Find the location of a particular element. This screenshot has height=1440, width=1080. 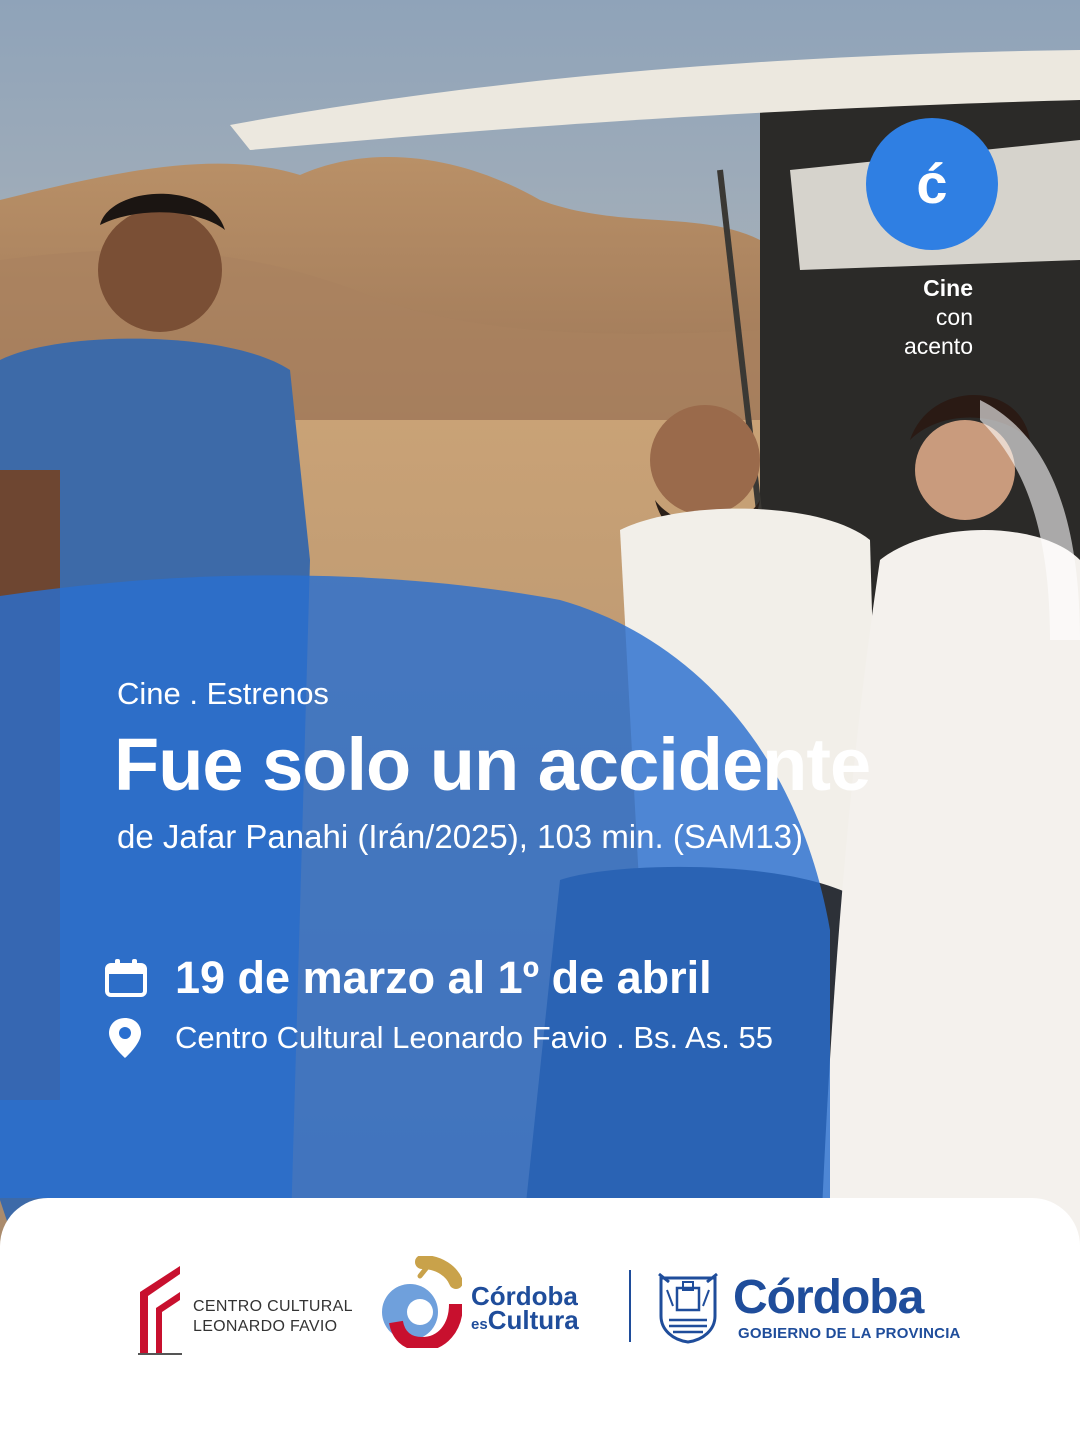

film-title: Fue solo un accidente is located at coordinates (492, 764).